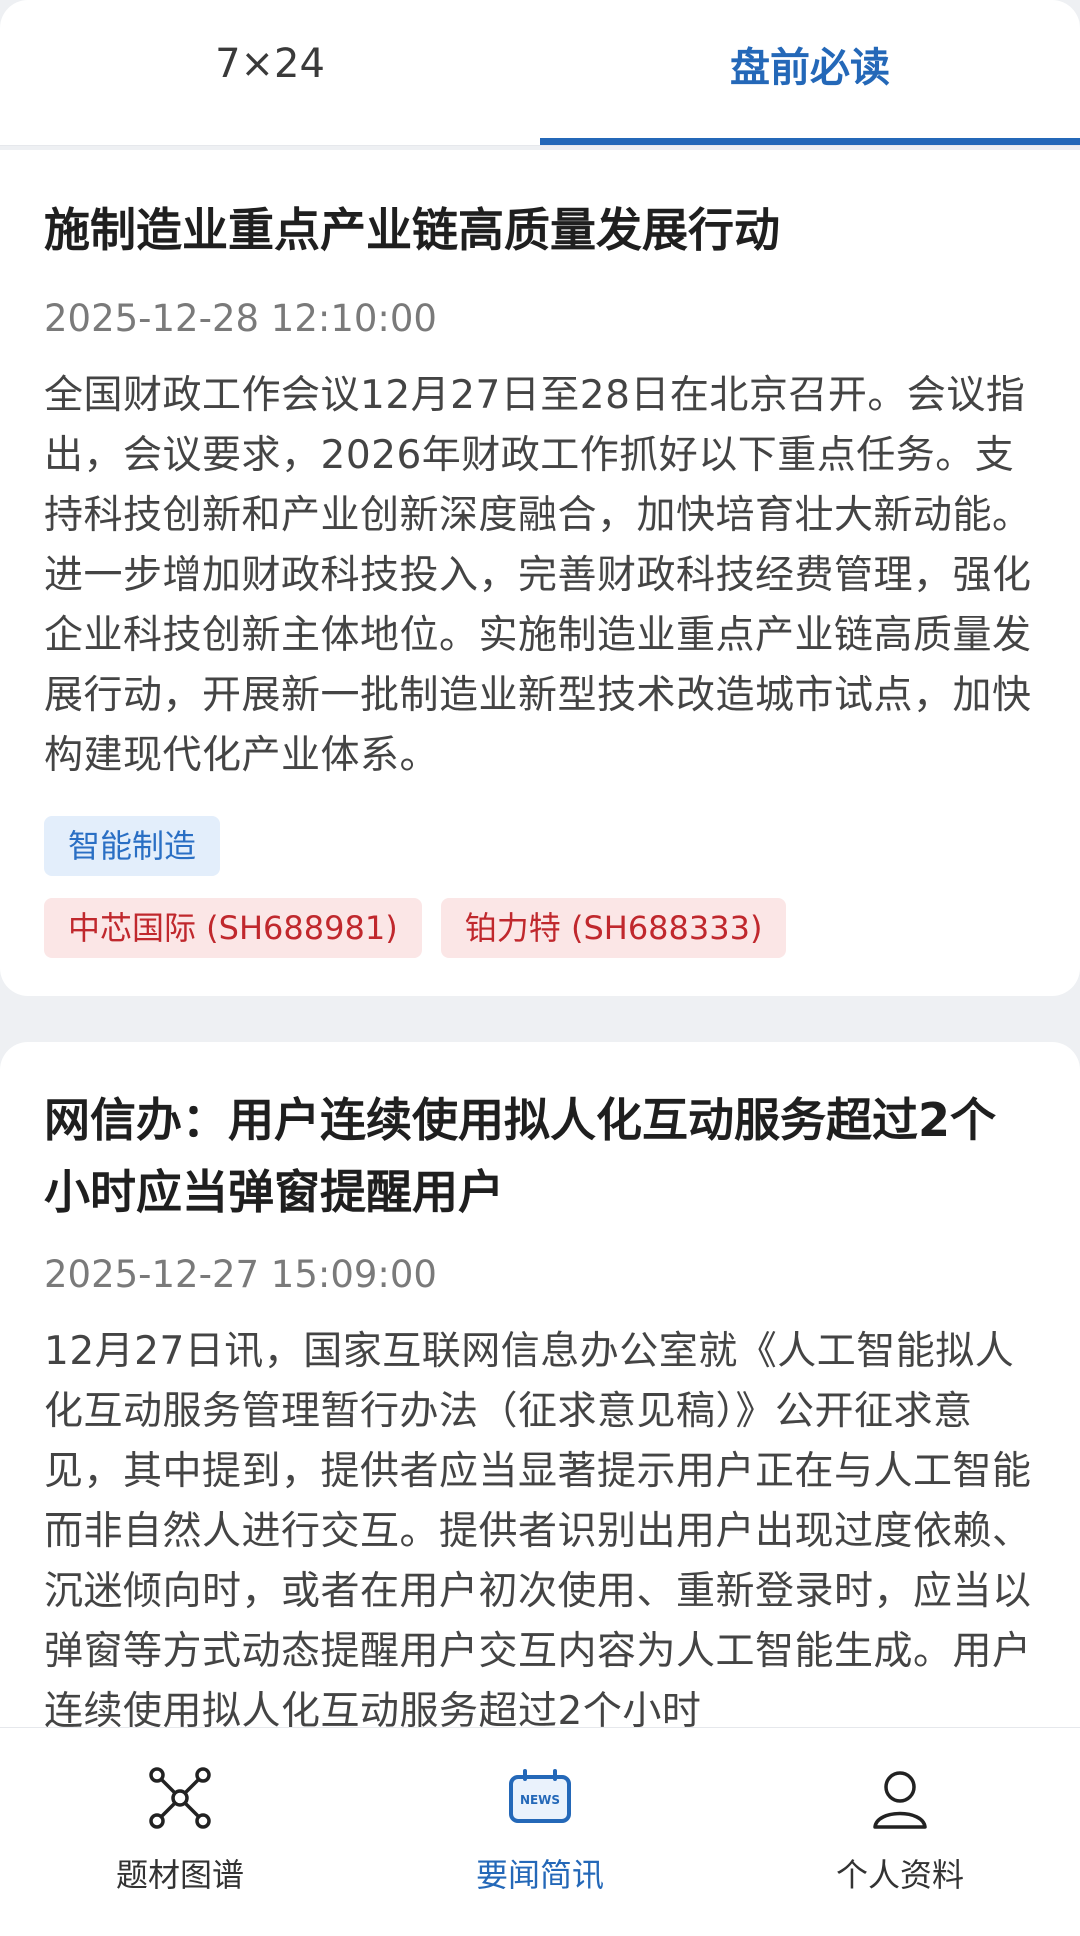 The width and height of the screenshot is (1080, 1936). What do you see at coordinates (899, 1875) in the screenshot?
I see `nav-label: 个人资料` at bounding box center [899, 1875].